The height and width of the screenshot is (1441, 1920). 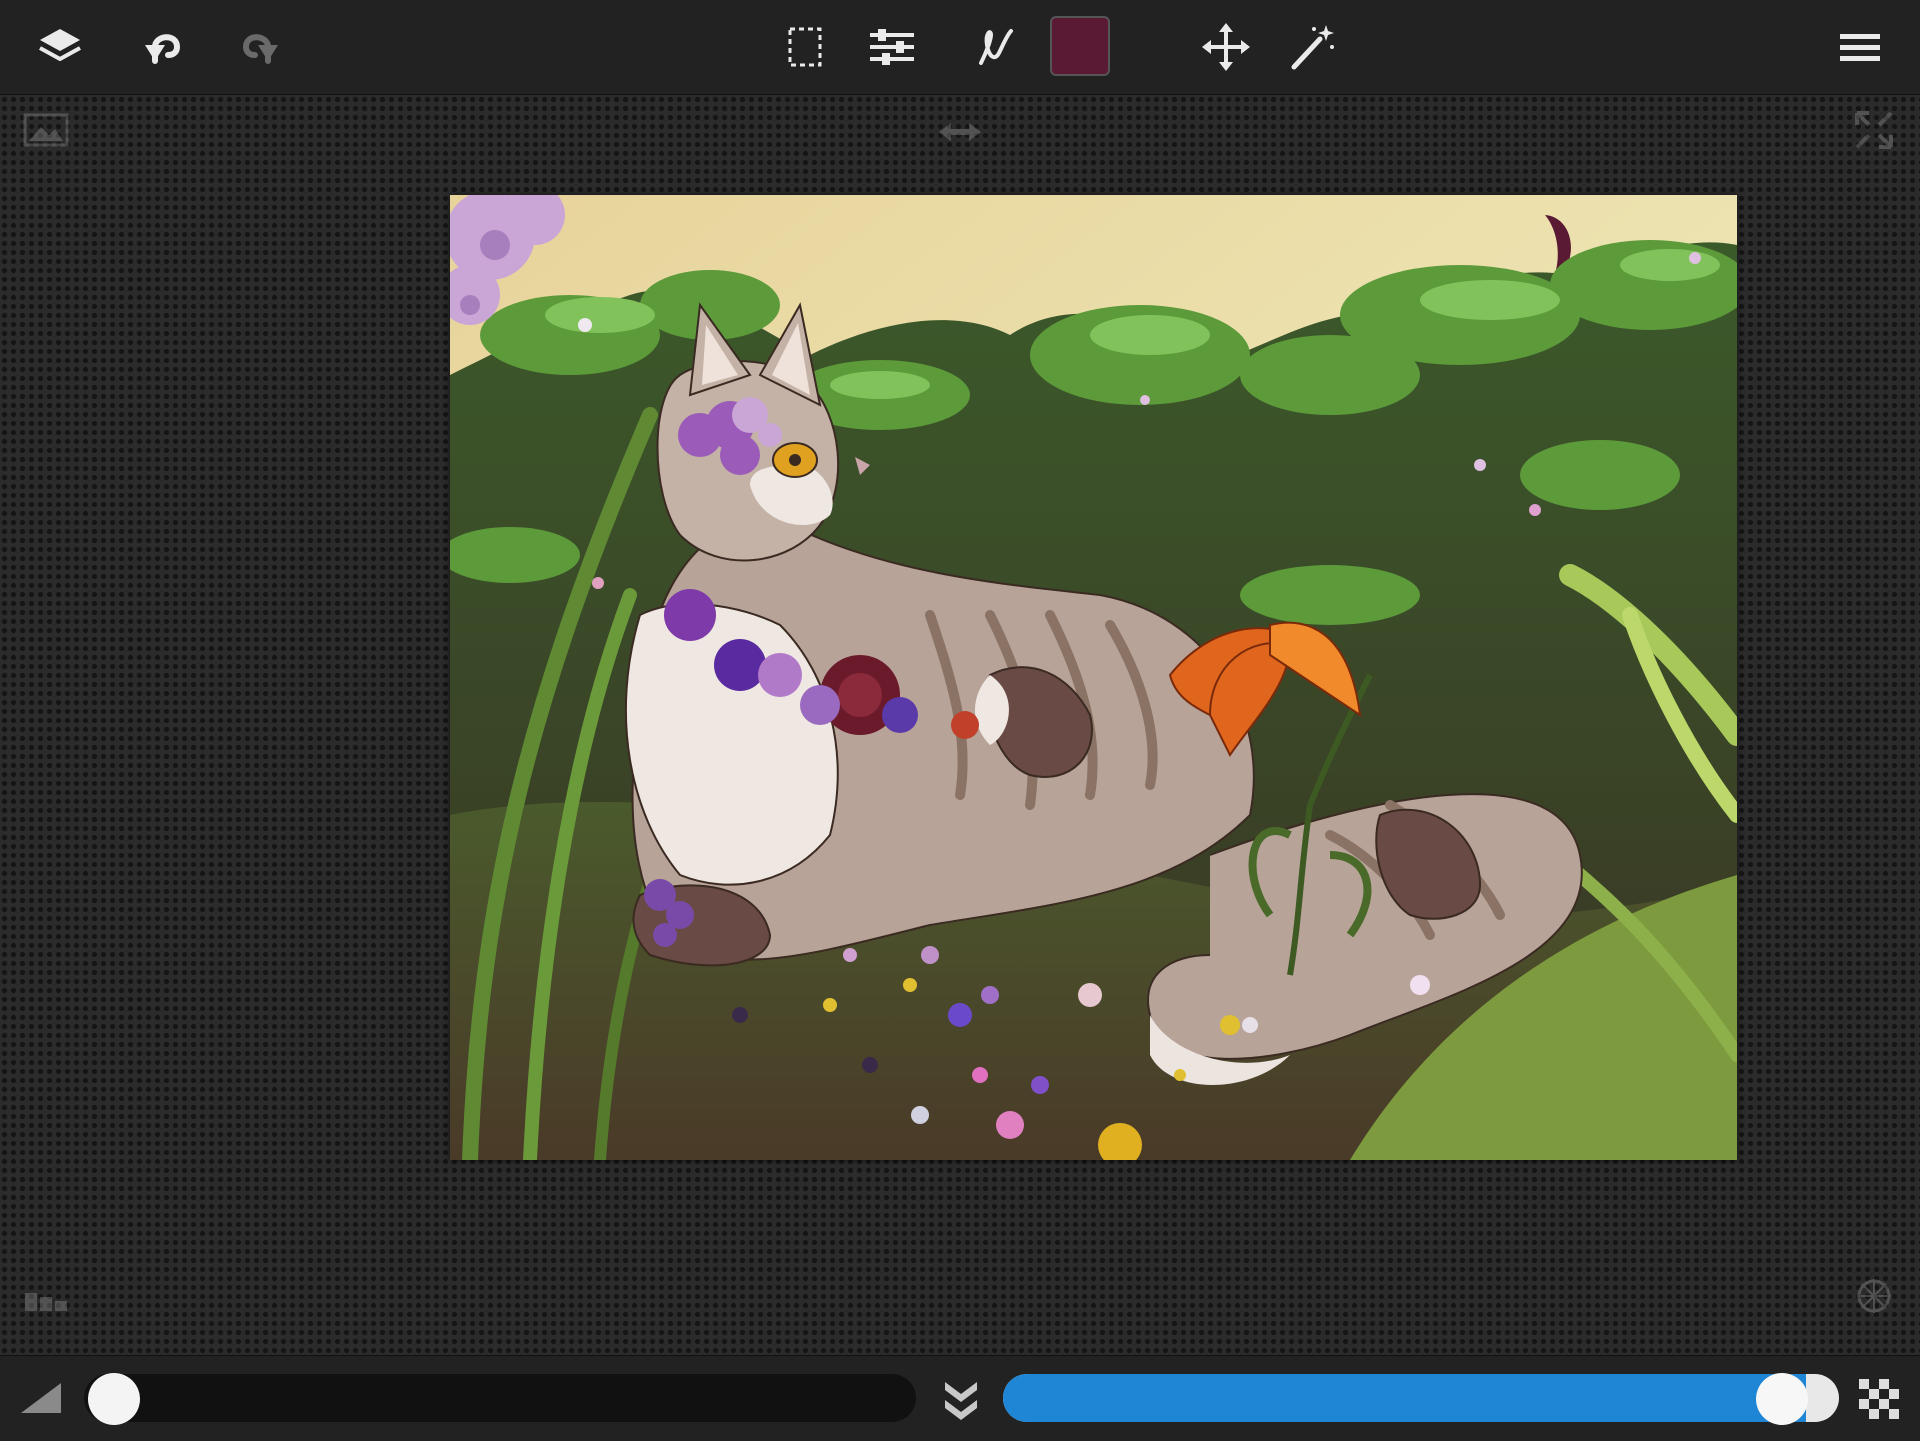 What do you see at coordinates (960, 132) in the screenshot?
I see `flip-horizontal-icon` at bounding box center [960, 132].